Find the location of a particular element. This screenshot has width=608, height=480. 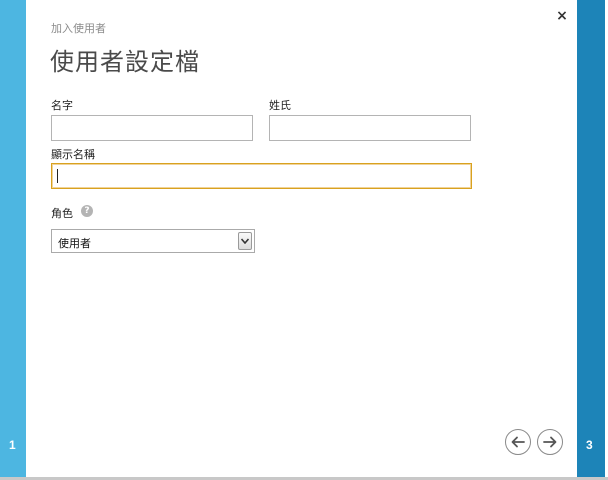

role-select: 使用者 is located at coordinates (153, 241).